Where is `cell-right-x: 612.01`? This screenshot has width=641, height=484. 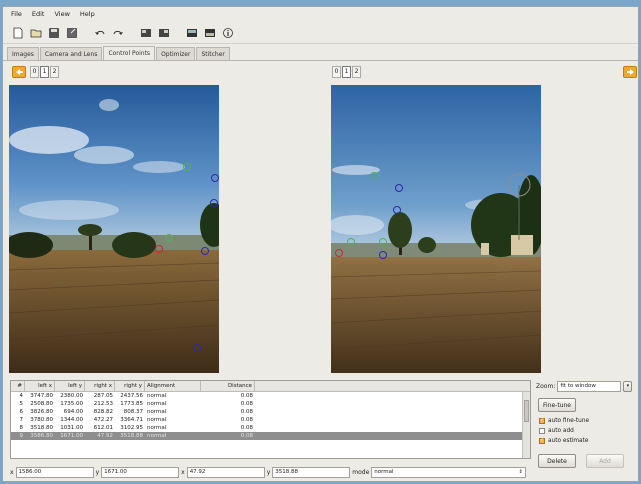 cell-right-x: 612.01 is located at coordinates (103, 428).